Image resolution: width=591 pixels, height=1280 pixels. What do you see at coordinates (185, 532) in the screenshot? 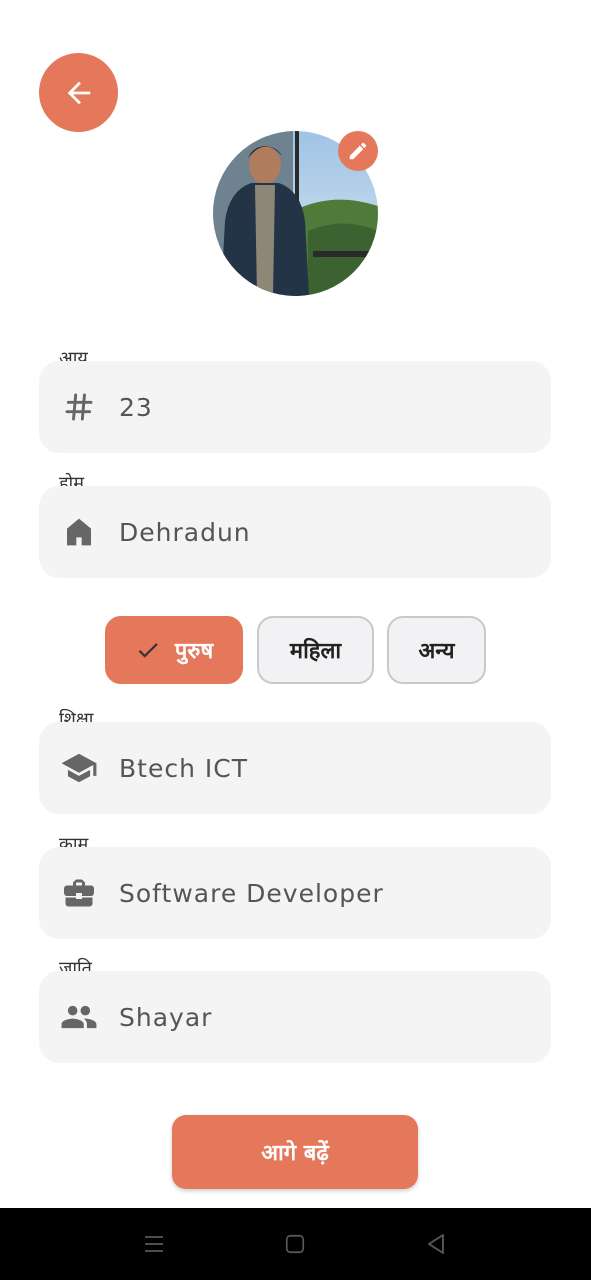
I see `home-value: Dehradun` at bounding box center [185, 532].